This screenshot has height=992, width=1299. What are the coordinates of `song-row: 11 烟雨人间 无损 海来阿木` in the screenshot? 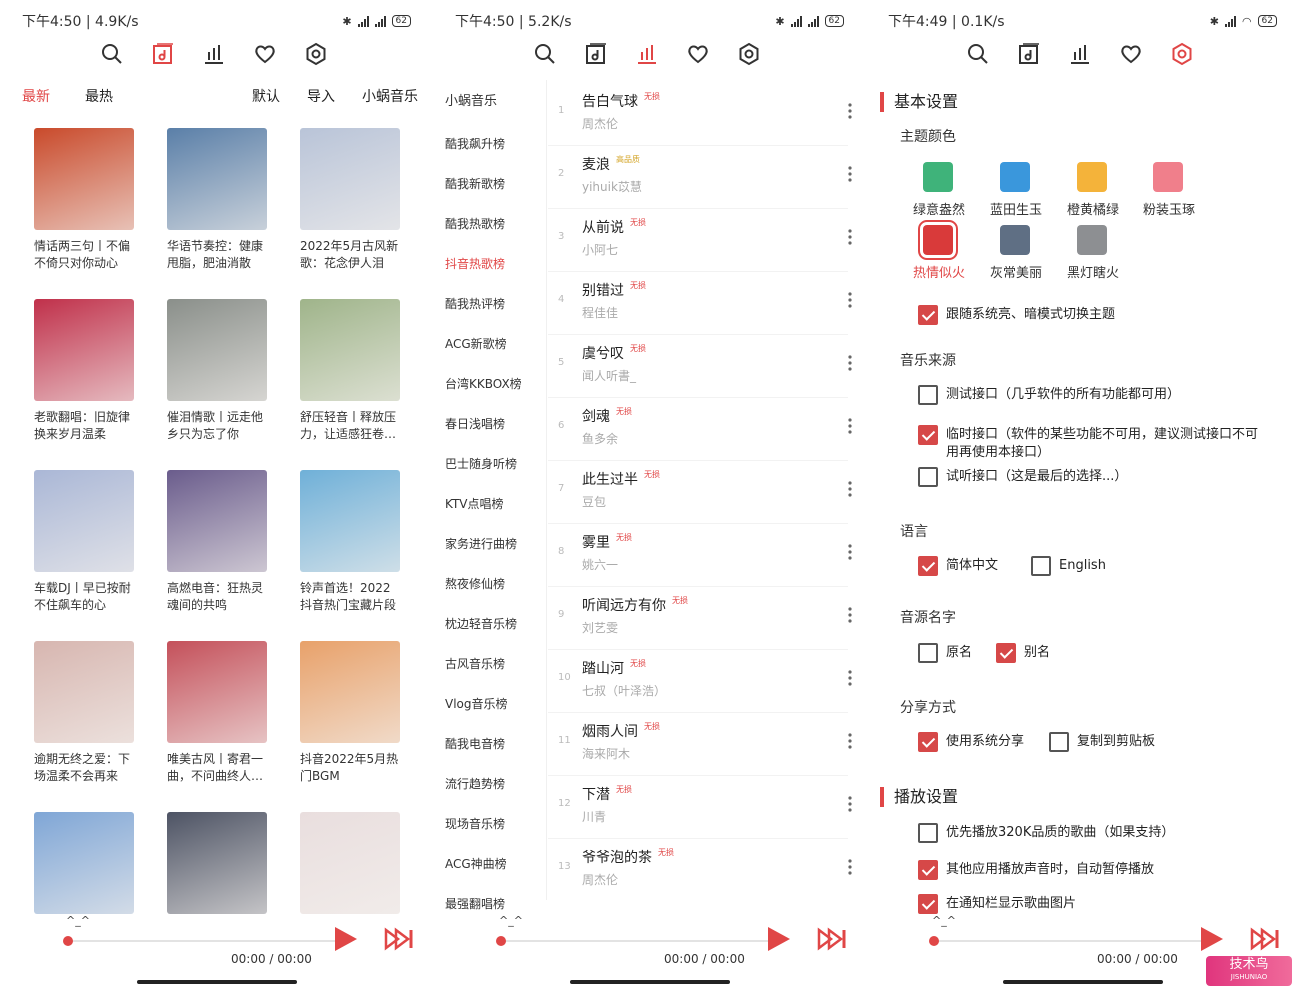 It's located at (703, 746).